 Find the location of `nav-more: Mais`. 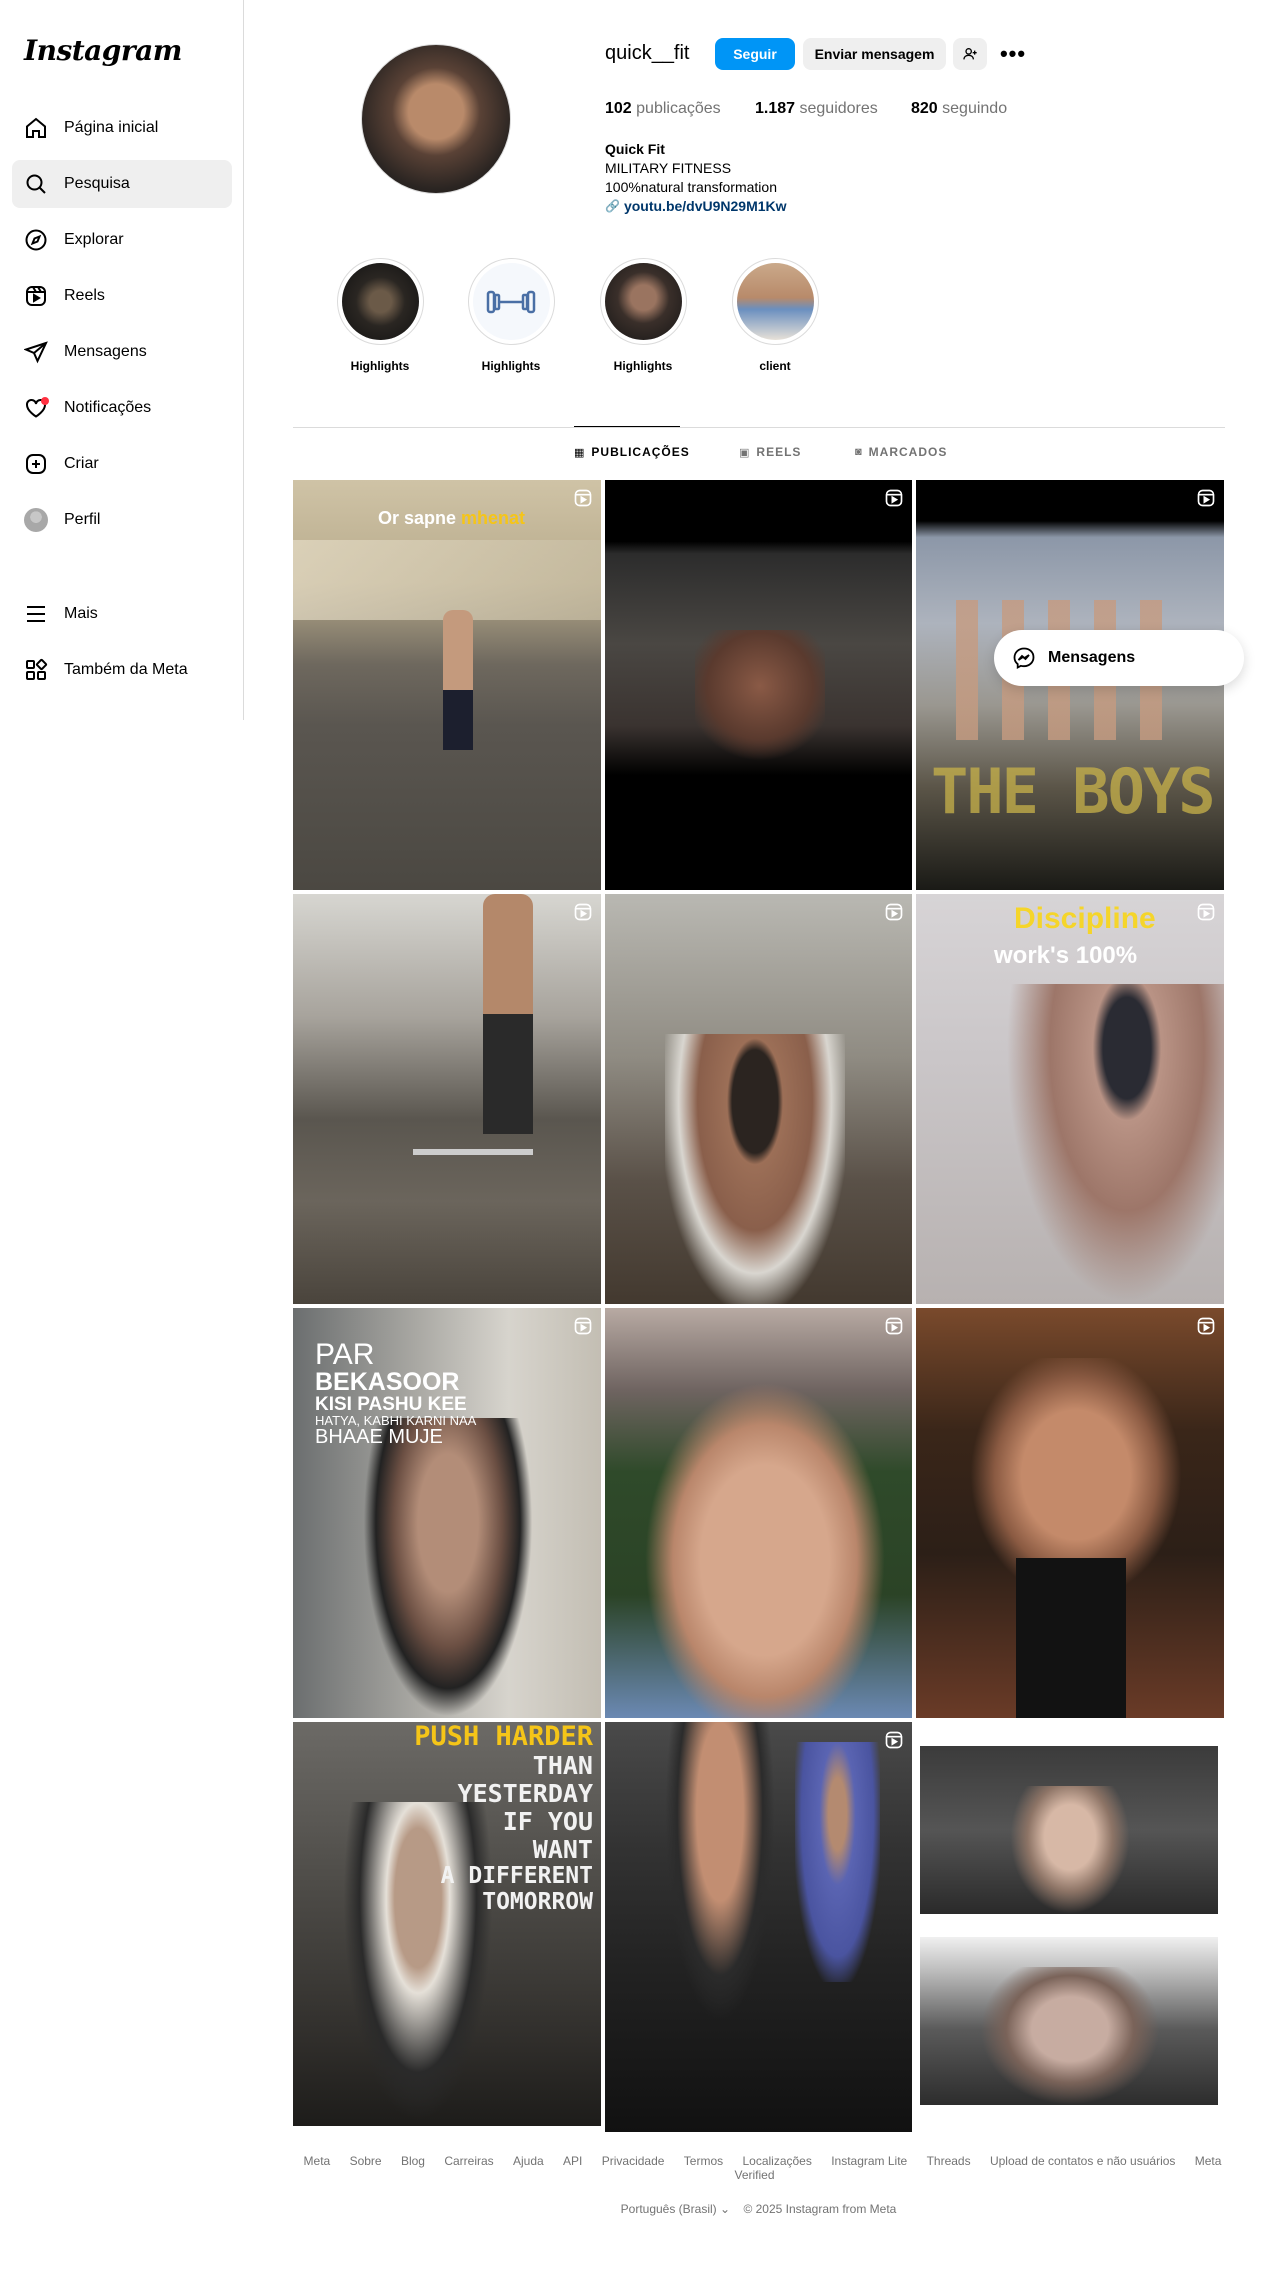

nav-more: Mais is located at coordinates (122, 614).